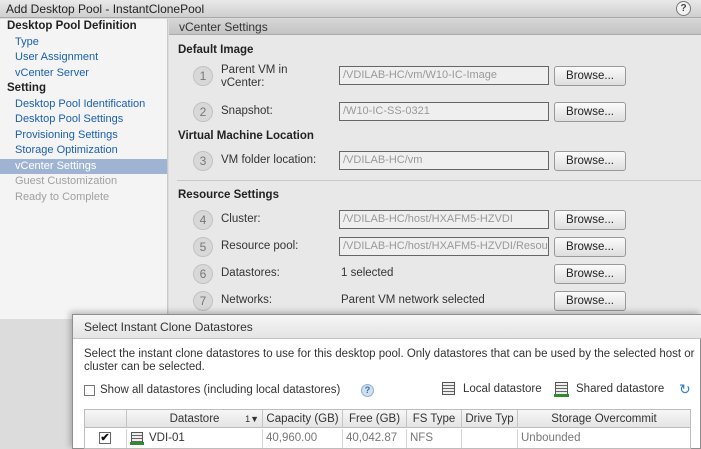 Image resolution: width=701 pixels, height=449 pixels. I want to click on nav-item-pool-identification: Desktop Pool Identification, so click(83, 105).